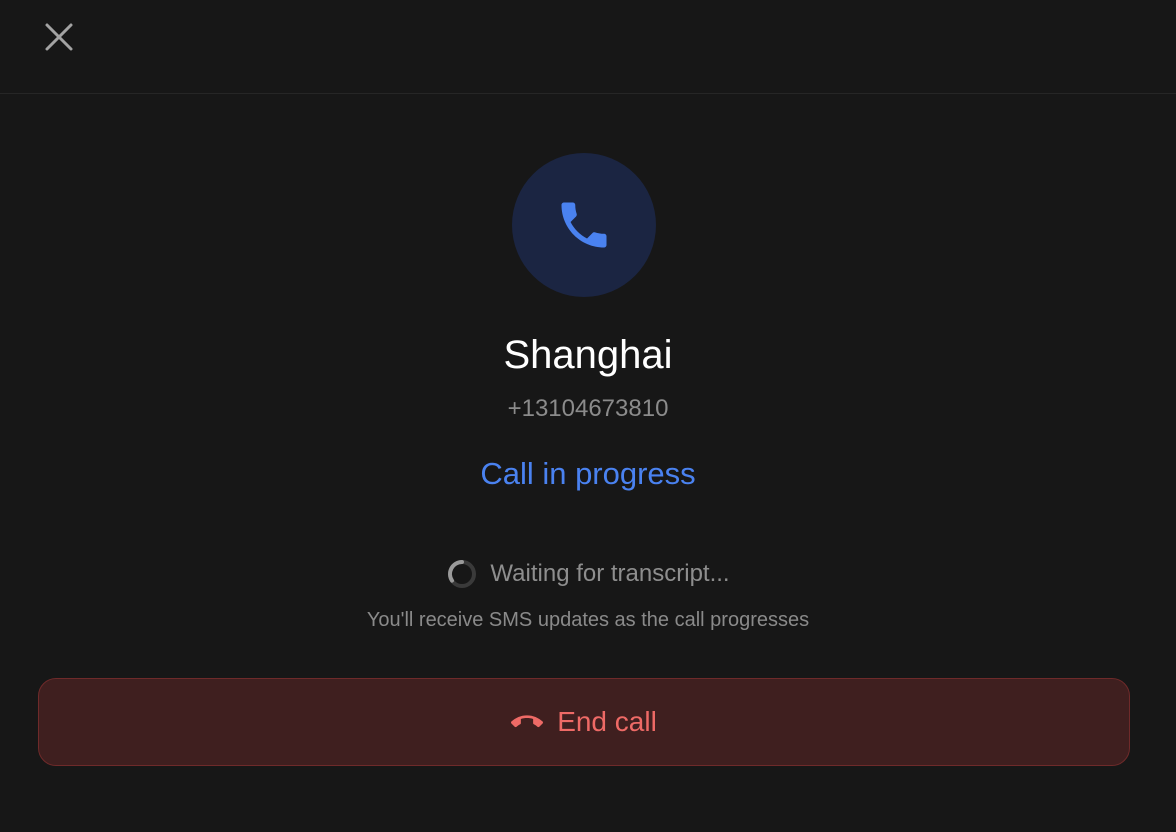 The image size is (1176, 832). Describe the element at coordinates (588, 408) in the screenshot. I see `contact-number: +13104673810` at that location.